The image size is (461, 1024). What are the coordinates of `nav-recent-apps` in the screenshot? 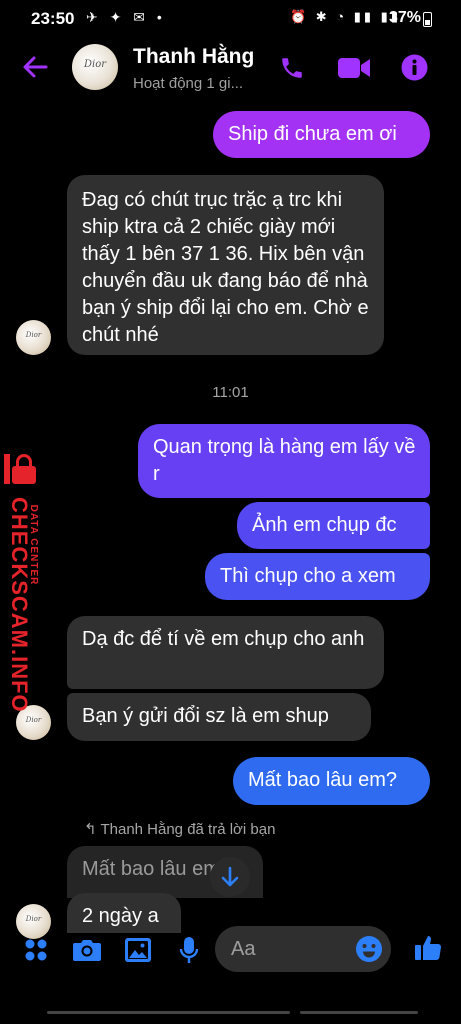 It's located at (111, 1012).